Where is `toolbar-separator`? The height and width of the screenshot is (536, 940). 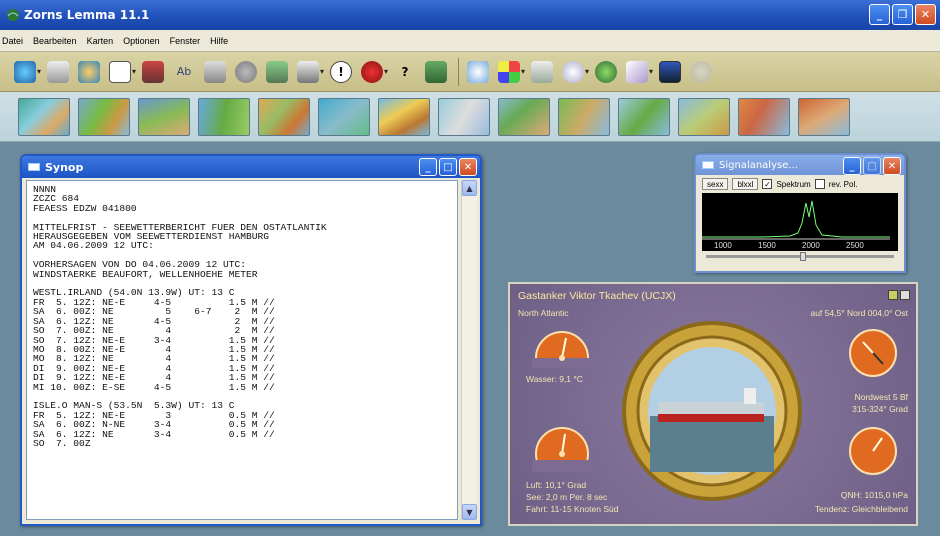 toolbar-separator is located at coordinates (458, 71).